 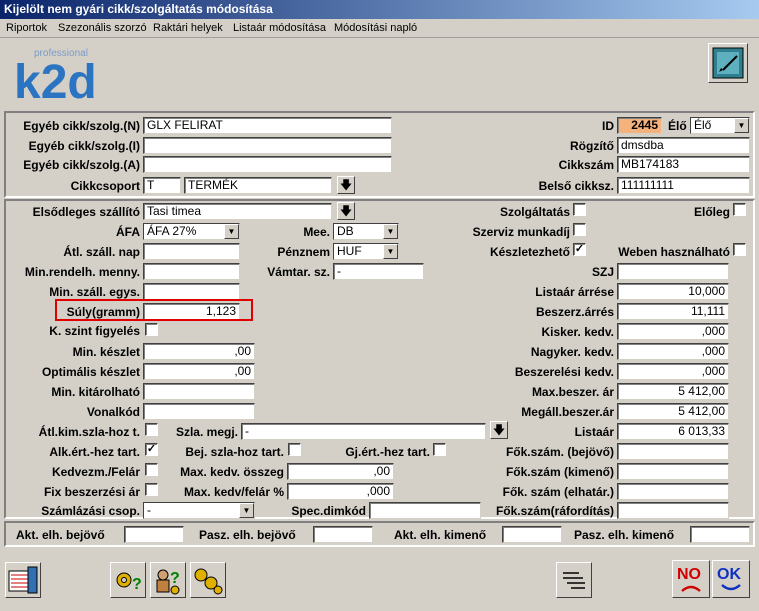 What do you see at coordinates (151, 449) in the screenshot?
I see `checkbox-alk-ert: ✓` at bounding box center [151, 449].